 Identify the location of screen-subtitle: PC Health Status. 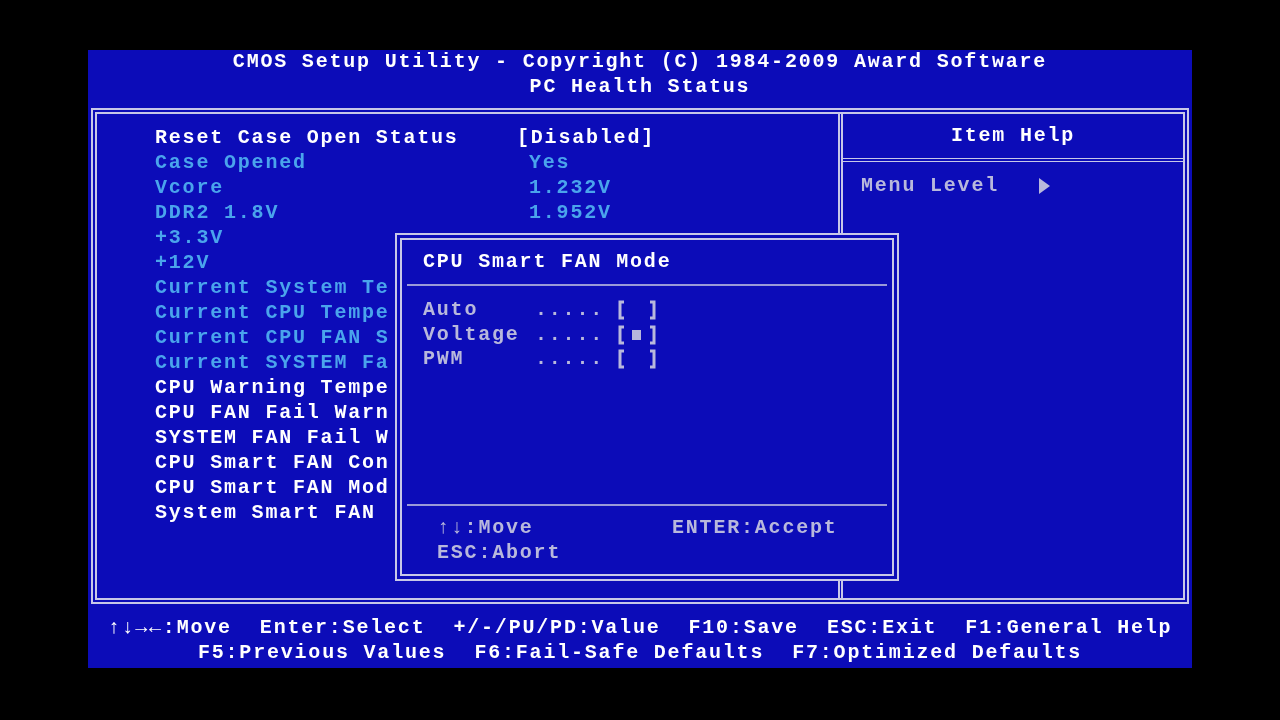
(640, 87).